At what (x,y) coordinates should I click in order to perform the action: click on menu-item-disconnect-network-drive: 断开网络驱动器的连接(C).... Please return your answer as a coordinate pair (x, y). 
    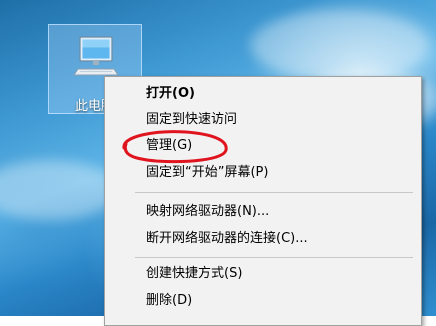
    Looking at the image, I should click on (263, 239).